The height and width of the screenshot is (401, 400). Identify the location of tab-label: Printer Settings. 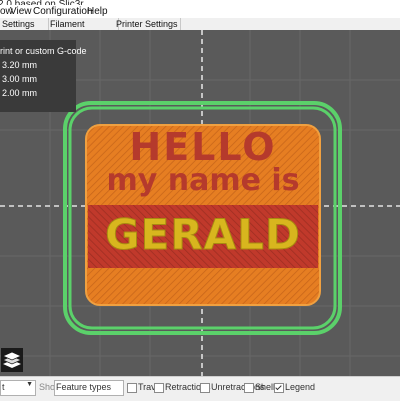
(147, 24).